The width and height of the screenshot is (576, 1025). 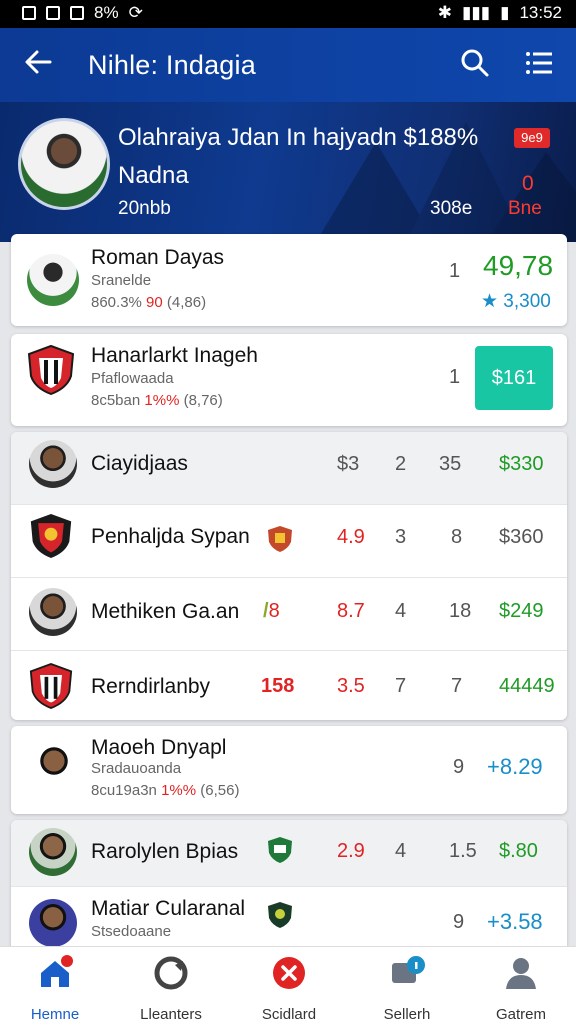 I want to click on table-row: Ciayidjaas $3 2 35 $330, so click(x=289, y=468).